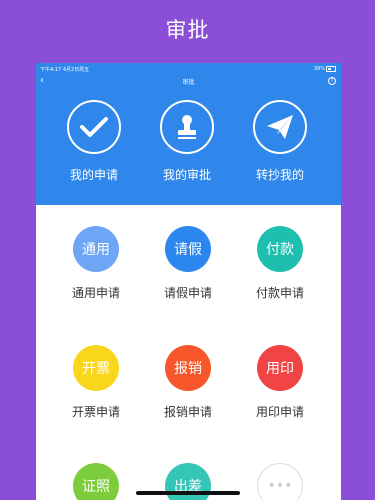 Image resolution: width=375 pixels, height=500 pixels. I want to click on page-title: 审批, so click(187, 30).